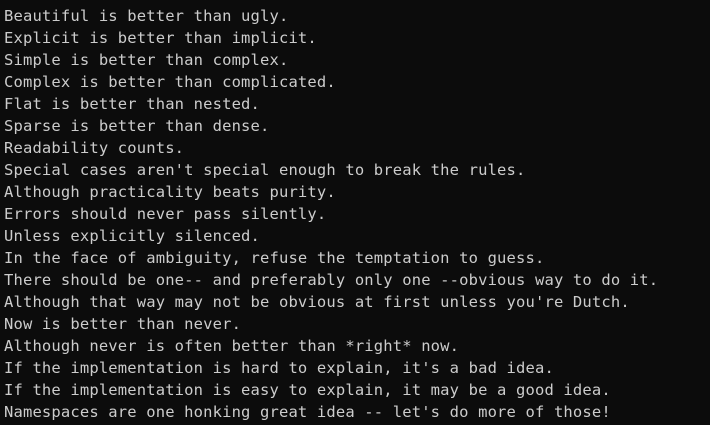 The width and height of the screenshot is (710, 425). Describe the element at coordinates (123, 324) in the screenshot. I see `console-line: Now is better than never.` at that location.